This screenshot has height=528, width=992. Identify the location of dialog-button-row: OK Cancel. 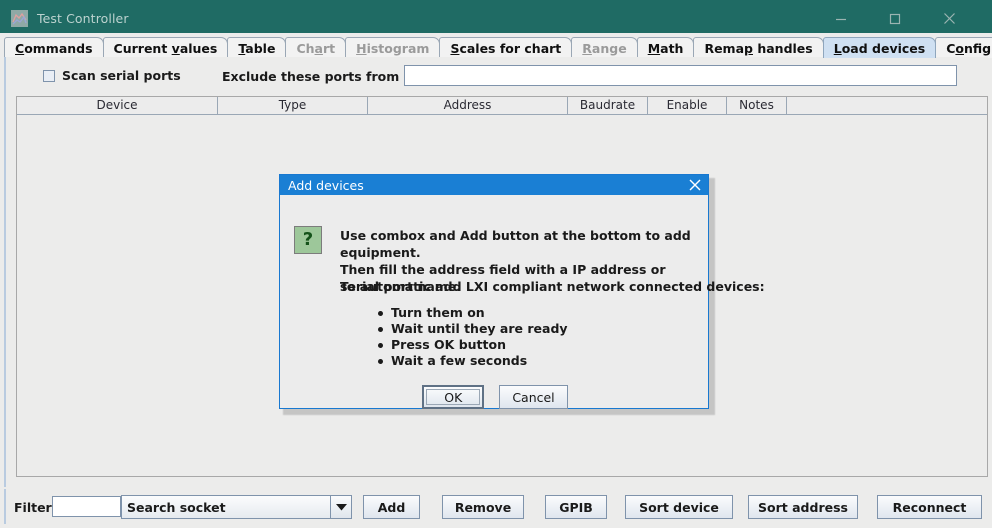
(495, 397).